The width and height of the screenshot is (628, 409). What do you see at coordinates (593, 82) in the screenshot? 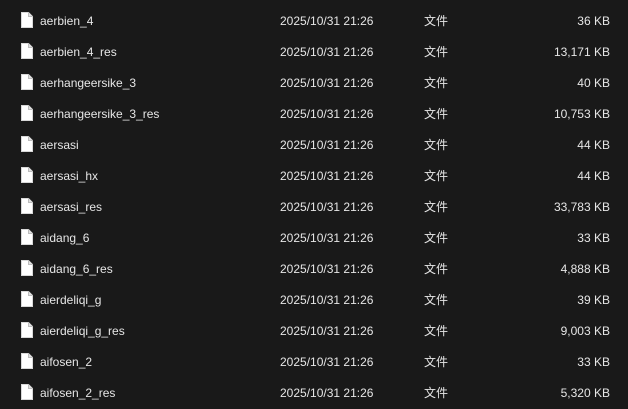
I see `file-size: 40 KB` at bounding box center [593, 82].